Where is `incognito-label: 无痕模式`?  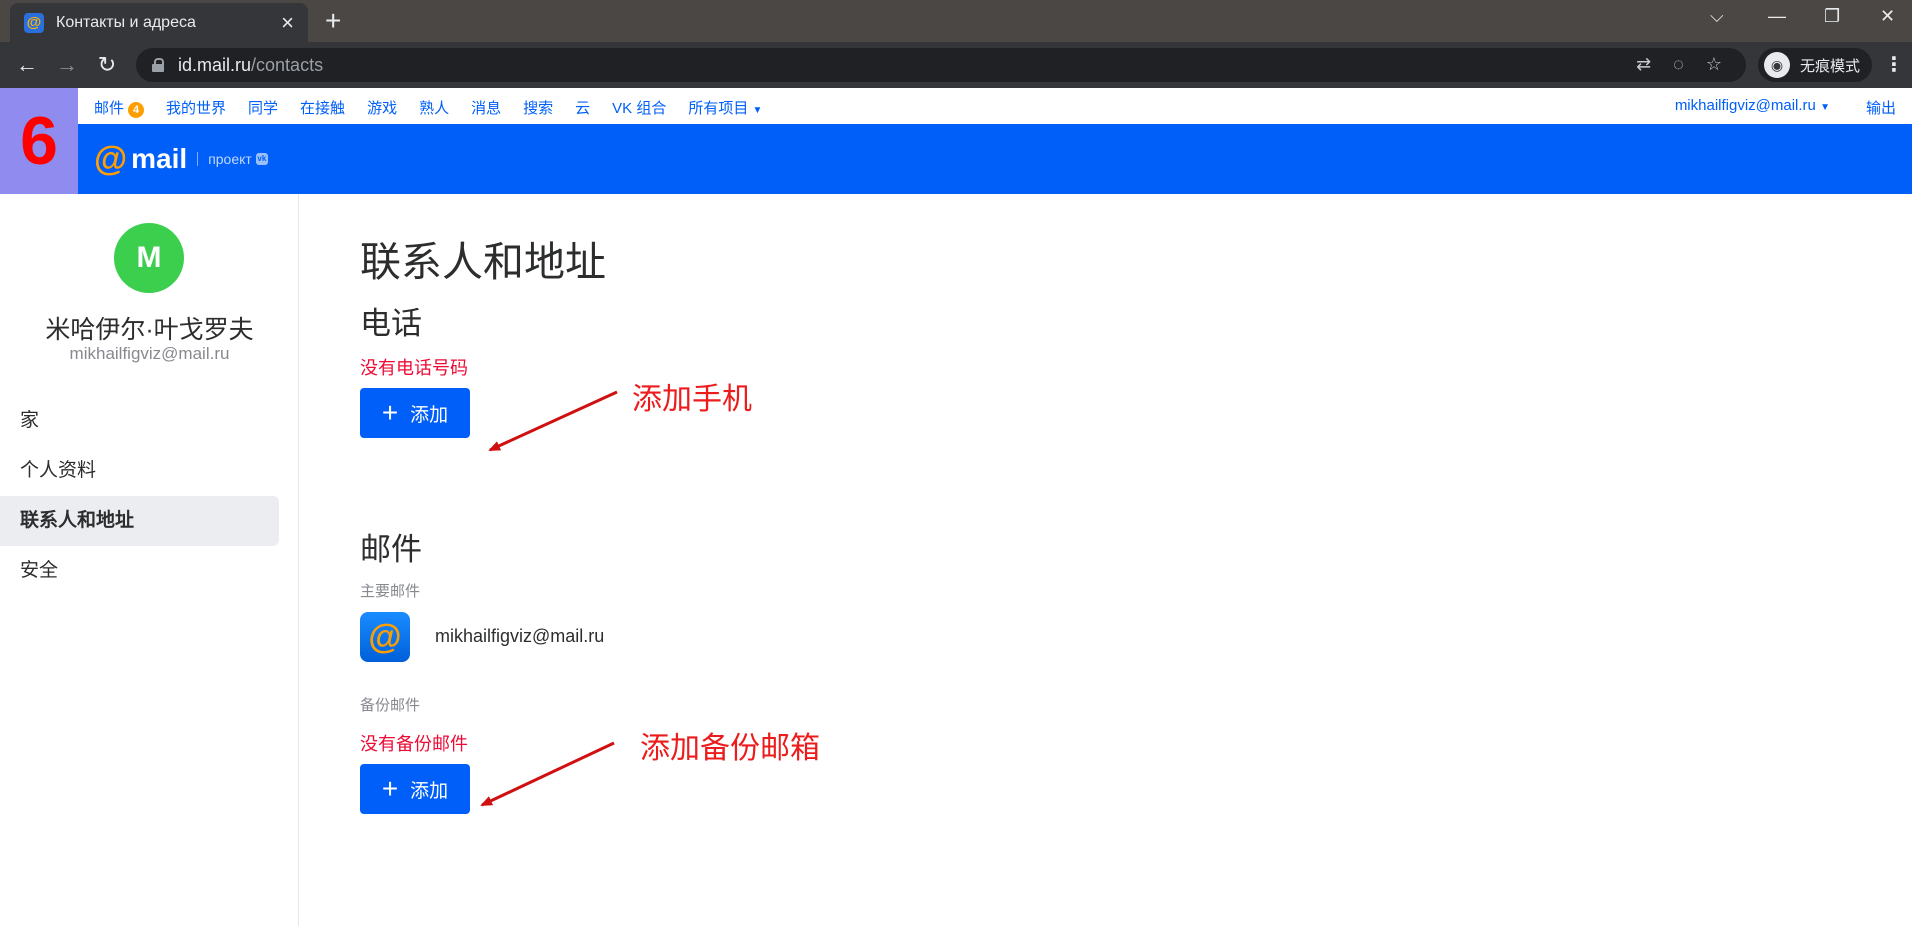 incognito-label: 无痕模式 is located at coordinates (1830, 66).